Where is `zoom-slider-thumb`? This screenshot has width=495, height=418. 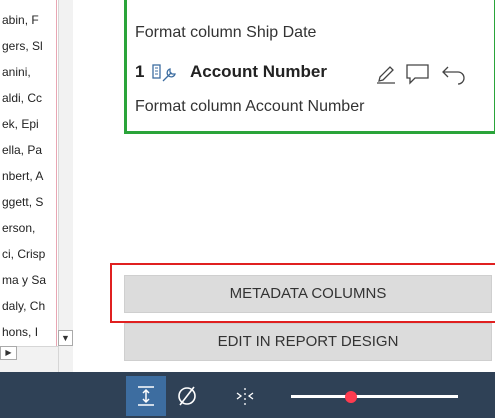 zoom-slider-thumb is located at coordinates (351, 397).